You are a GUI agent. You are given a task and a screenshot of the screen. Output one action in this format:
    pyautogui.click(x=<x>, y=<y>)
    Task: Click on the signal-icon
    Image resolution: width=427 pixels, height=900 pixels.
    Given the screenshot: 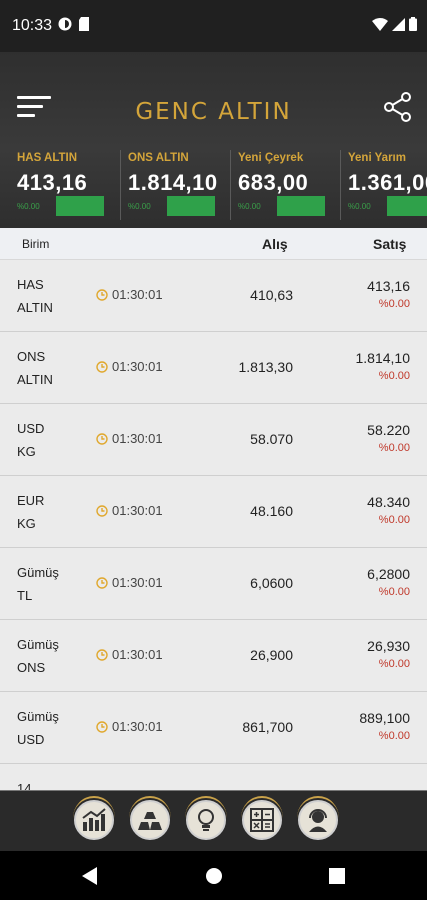 What is the action you would take?
    pyautogui.click(x=398, y=24)
    